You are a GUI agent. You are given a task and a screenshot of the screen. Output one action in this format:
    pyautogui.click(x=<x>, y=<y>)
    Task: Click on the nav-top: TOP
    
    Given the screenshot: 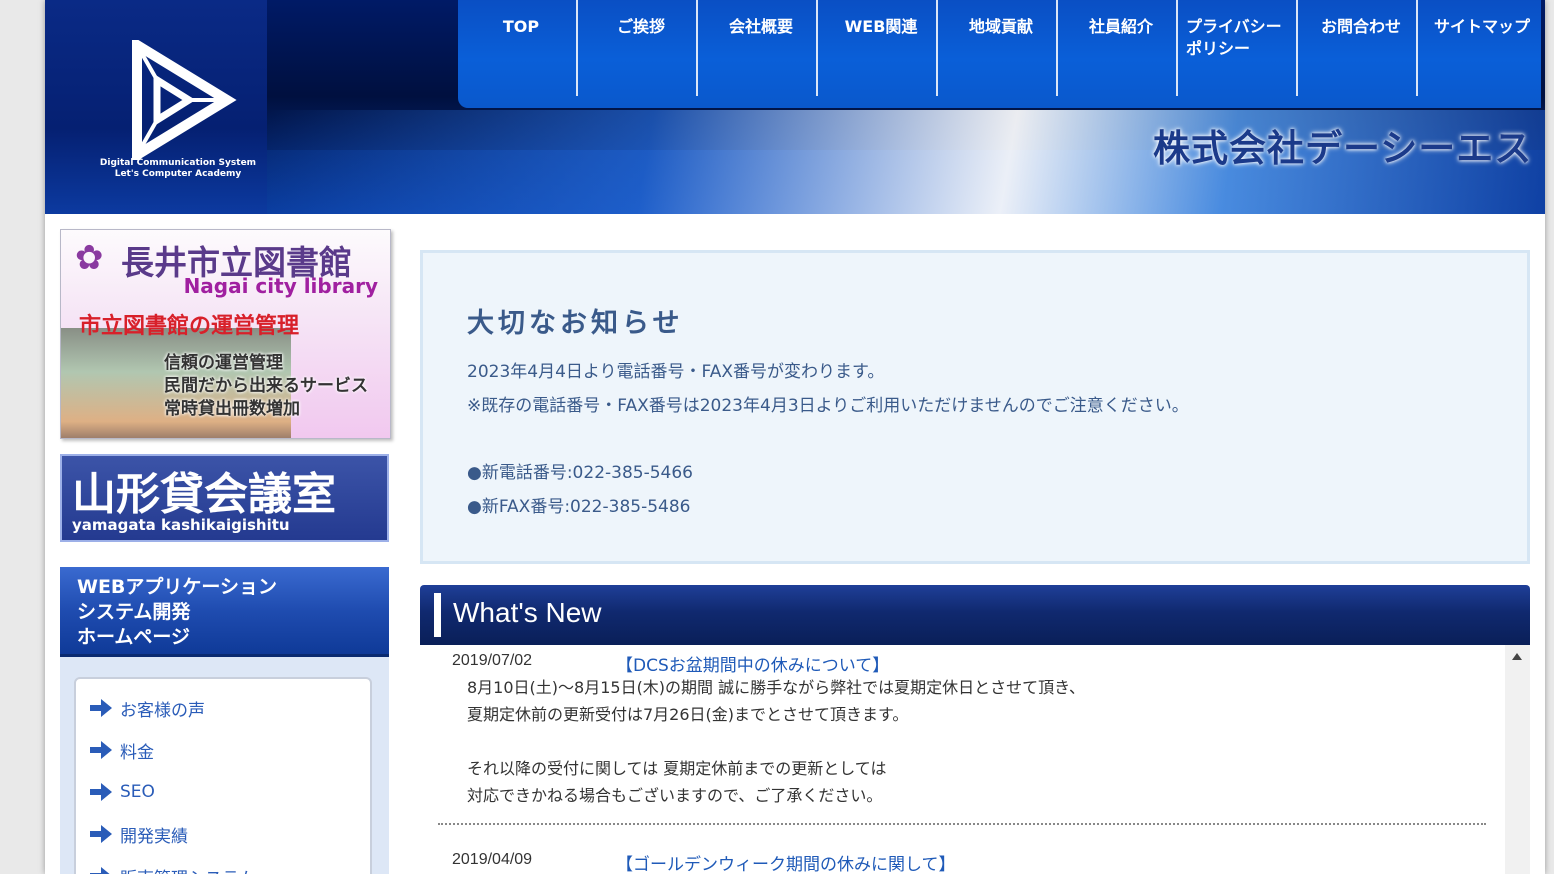 What is the action you would take?
    pyautogui.click(x=518, y=48)
    